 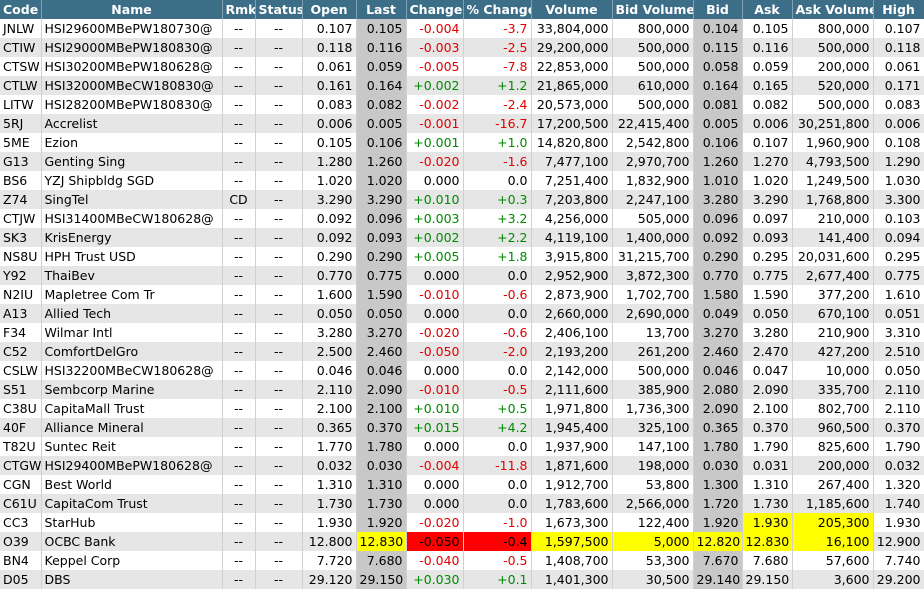 What do you see at coordinates (653, 123) in the screenshot?
I see `cell-bid-volume: 22,415,400` at bounding box center [653, 123].